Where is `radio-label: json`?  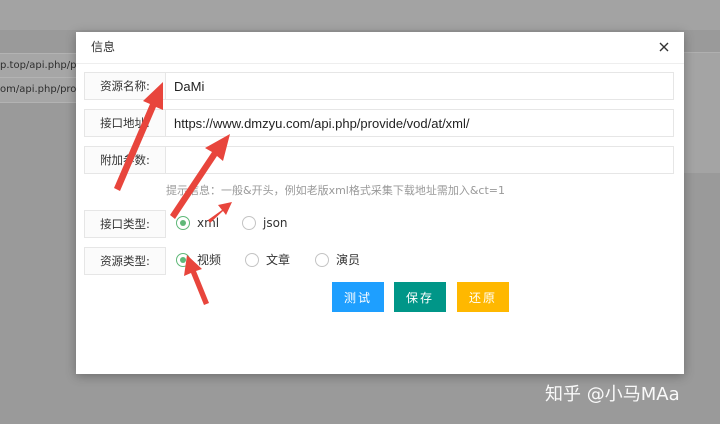 radio-label: json is located at coordinates (275, 223).